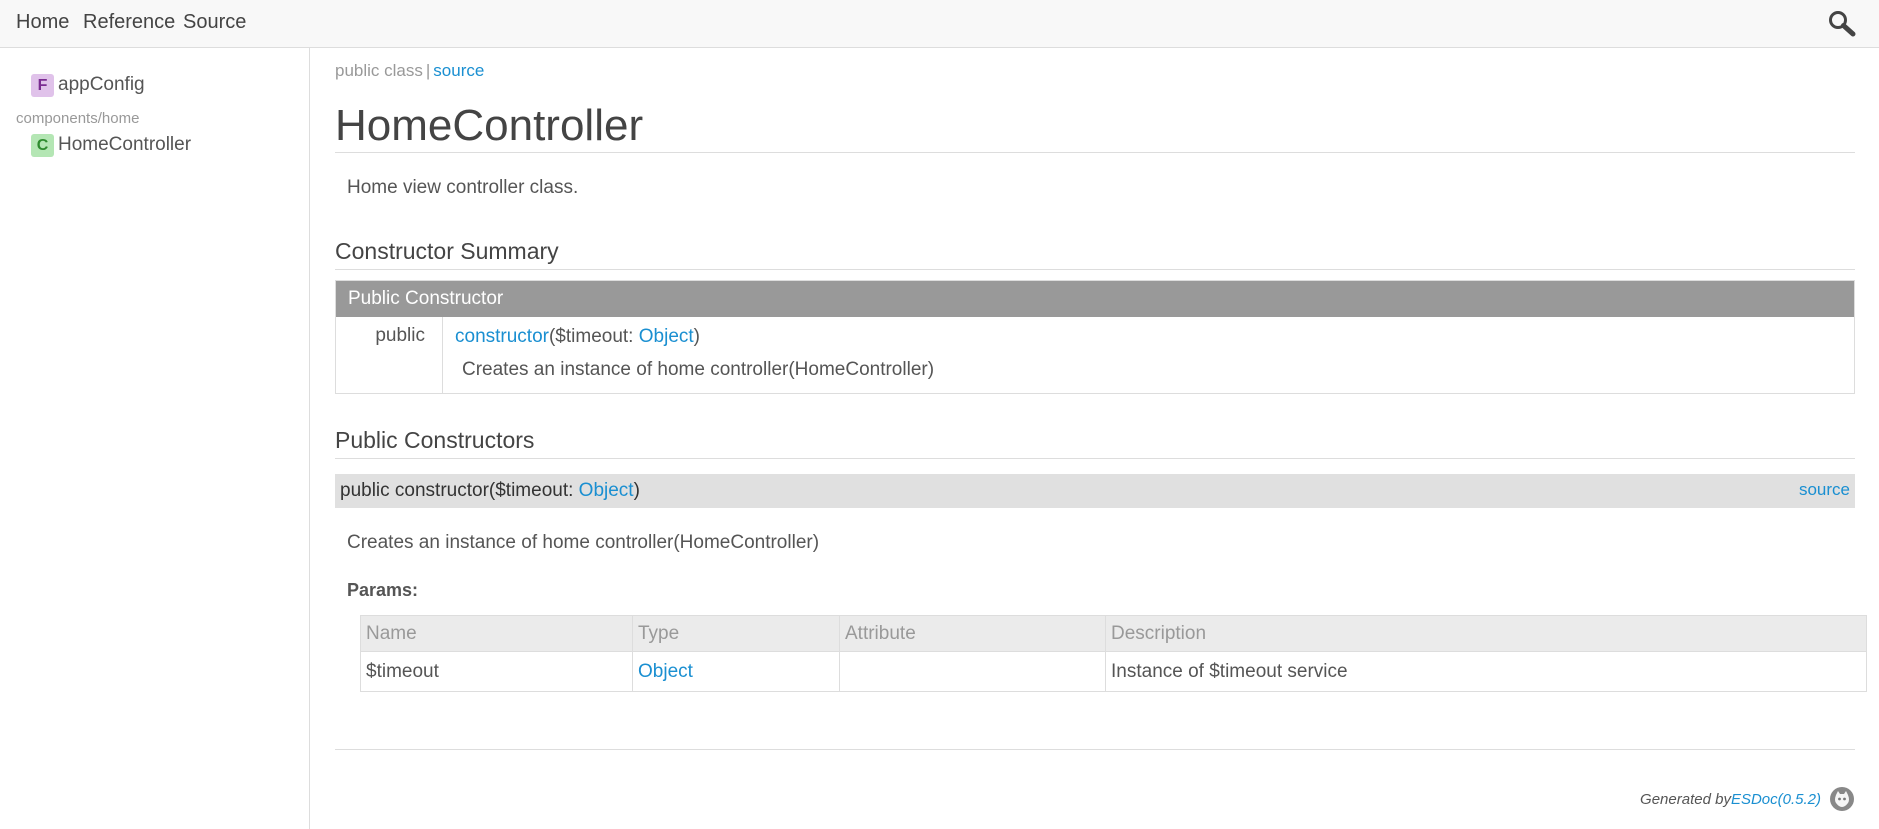 This screenshot has width=1879, height=829. I want to click on esdoc-logo-icon, so click(1842, 799).